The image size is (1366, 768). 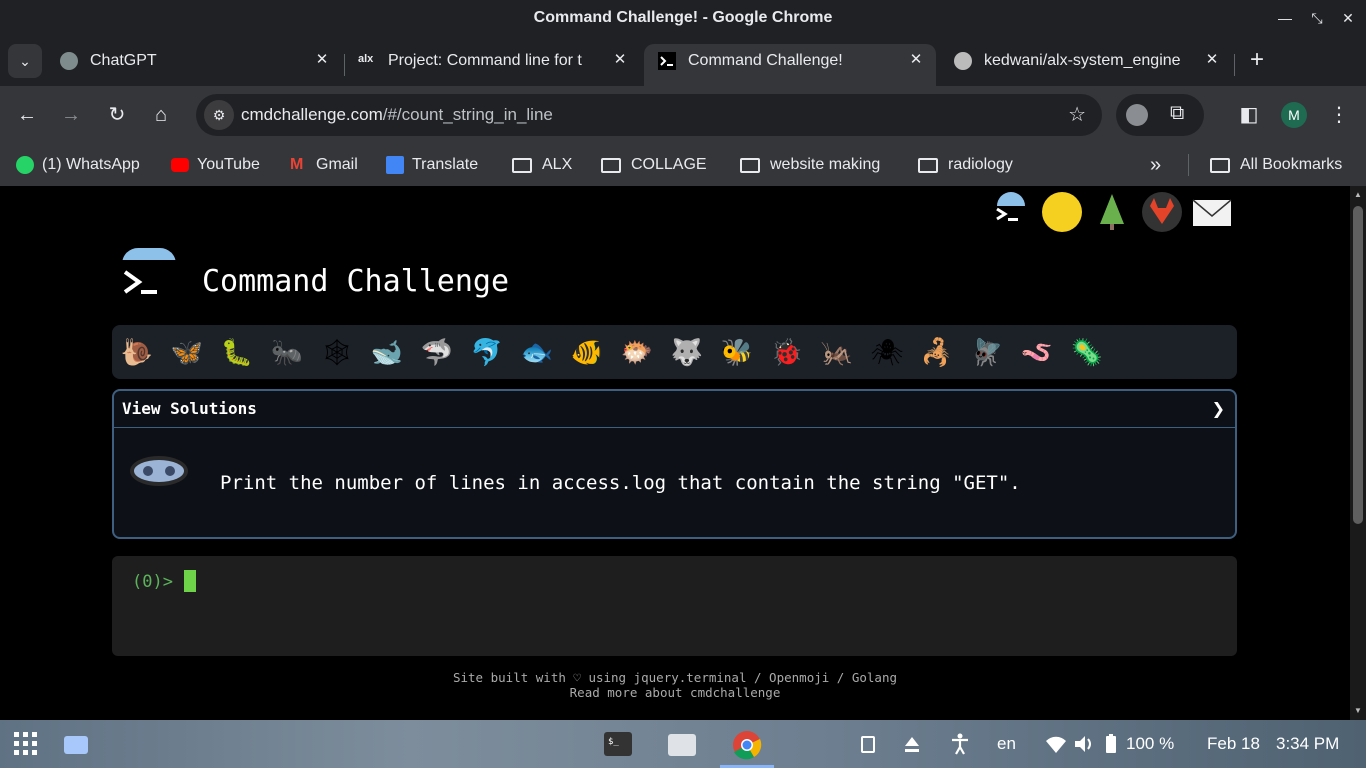 What do you see at coordinates (542, 165) in the screenshot?
I see `bookmark-folder-alx: ALX` at bounding box center [542, 165].